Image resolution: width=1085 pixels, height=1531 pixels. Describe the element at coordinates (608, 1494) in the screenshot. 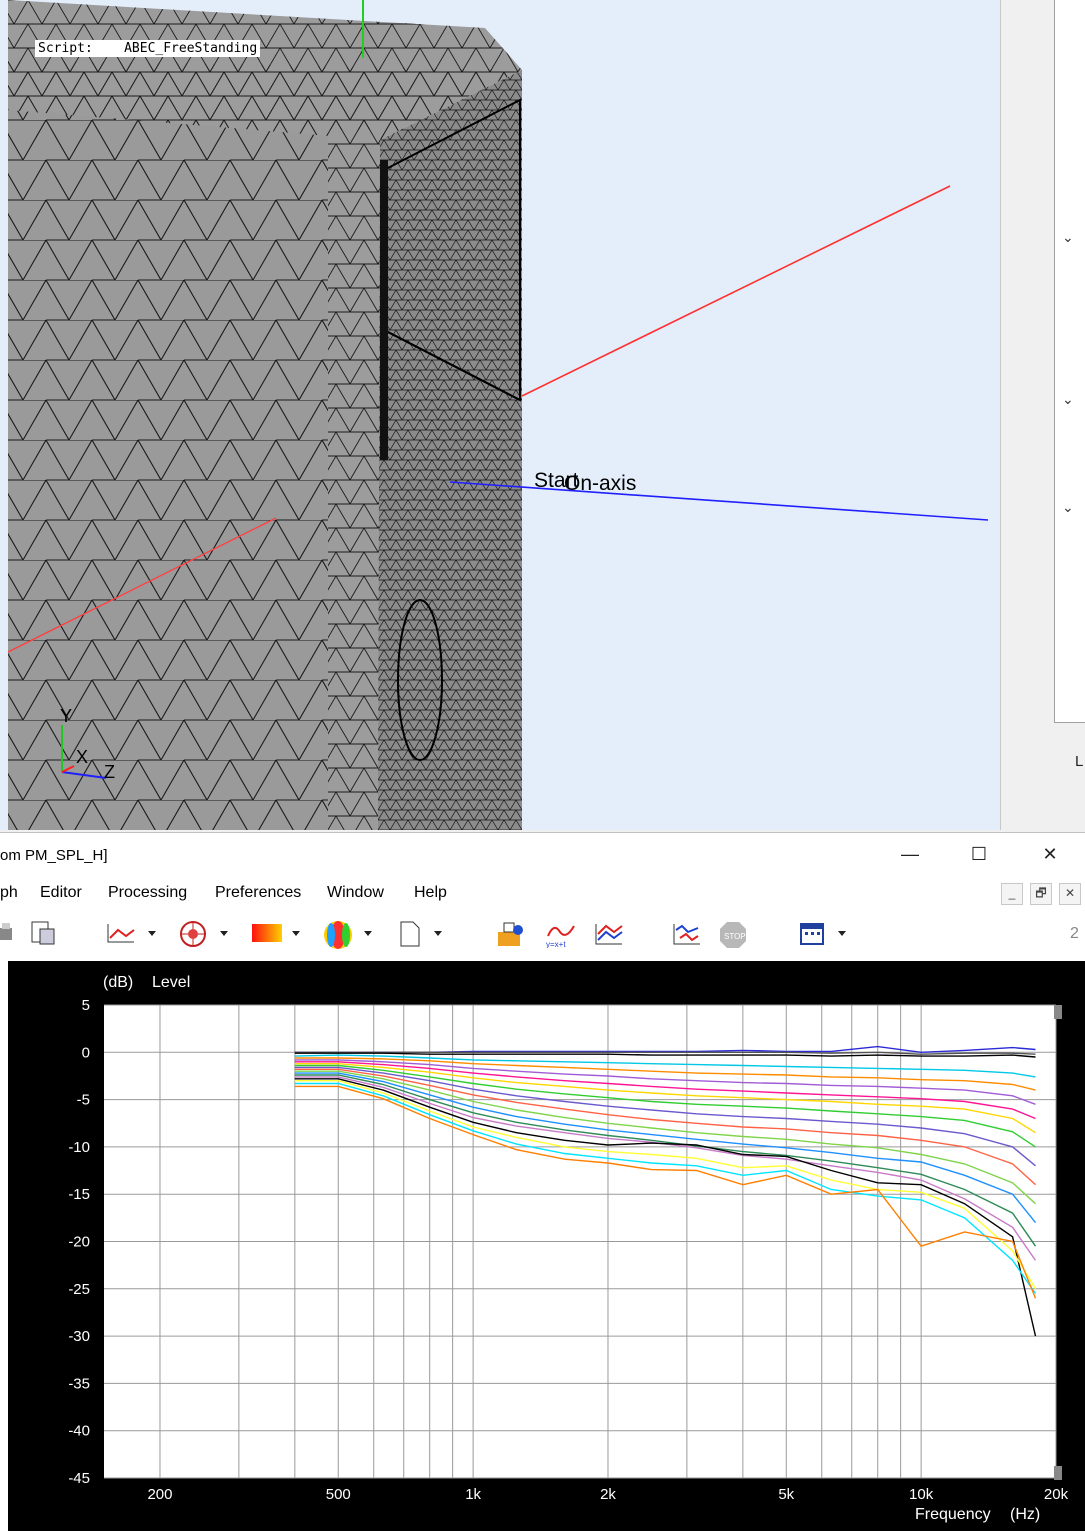

I see `x-tick-label: 2k` at that location.